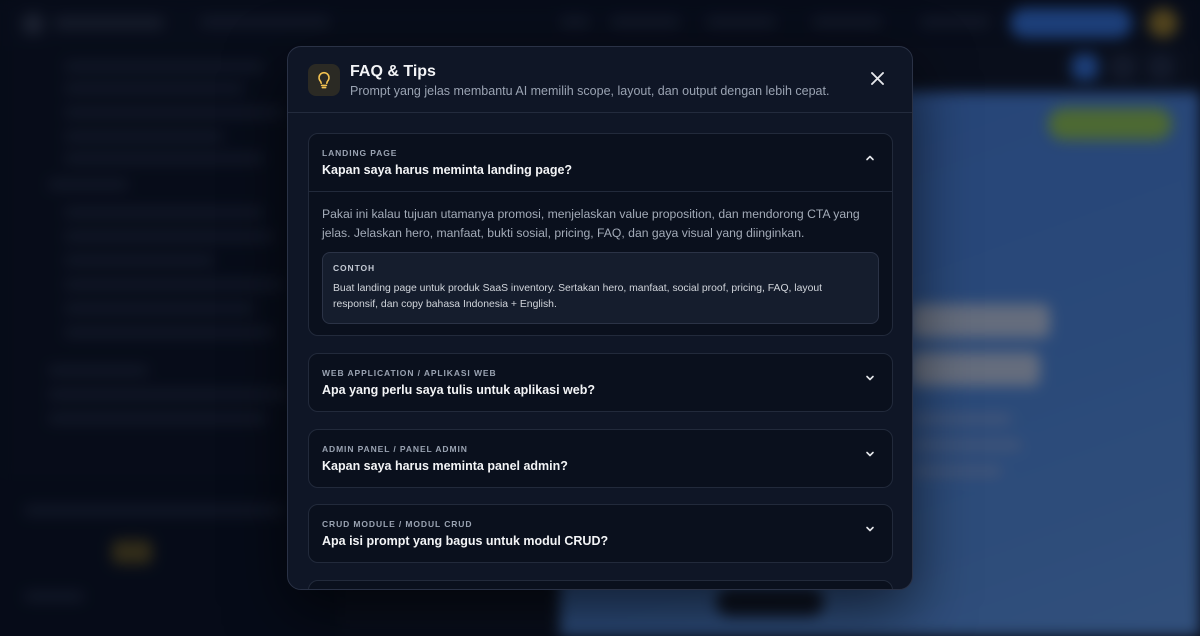  Describe the element at coordinates (395, 449) in the screenshot. I see `faq-category: ADMIN PANEL / PANEL ADMIN` at that location.